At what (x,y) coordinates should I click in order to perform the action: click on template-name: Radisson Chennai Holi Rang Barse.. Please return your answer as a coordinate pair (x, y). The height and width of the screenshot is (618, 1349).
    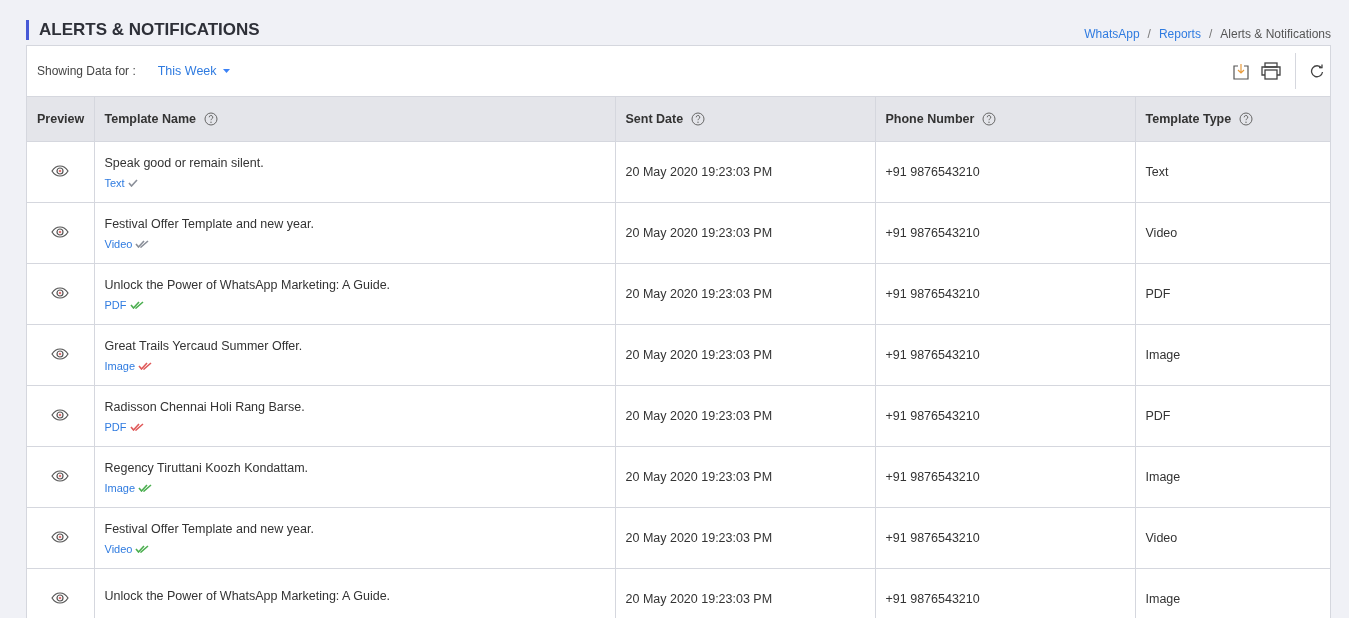
    Looking at the image, I should click on (205, 406).